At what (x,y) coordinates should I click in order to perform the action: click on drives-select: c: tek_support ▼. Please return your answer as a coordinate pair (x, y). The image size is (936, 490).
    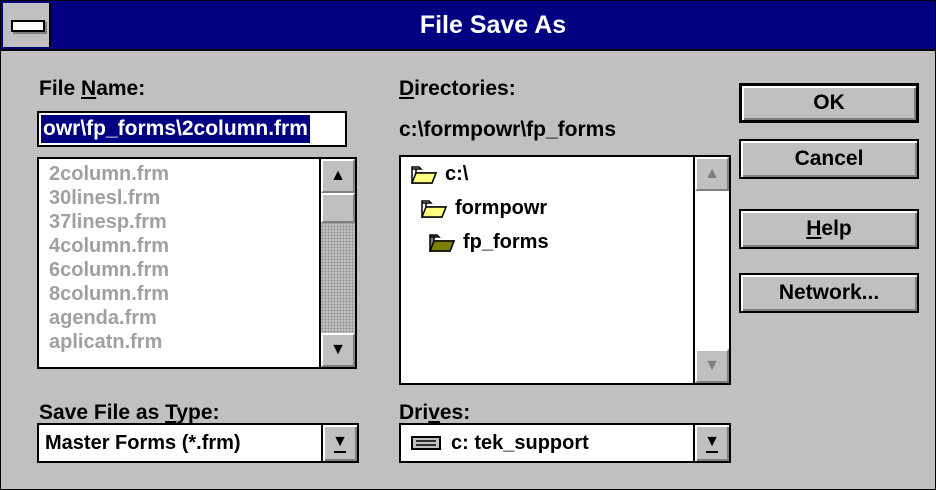
    Looking at the image, I should click on (565, 443).